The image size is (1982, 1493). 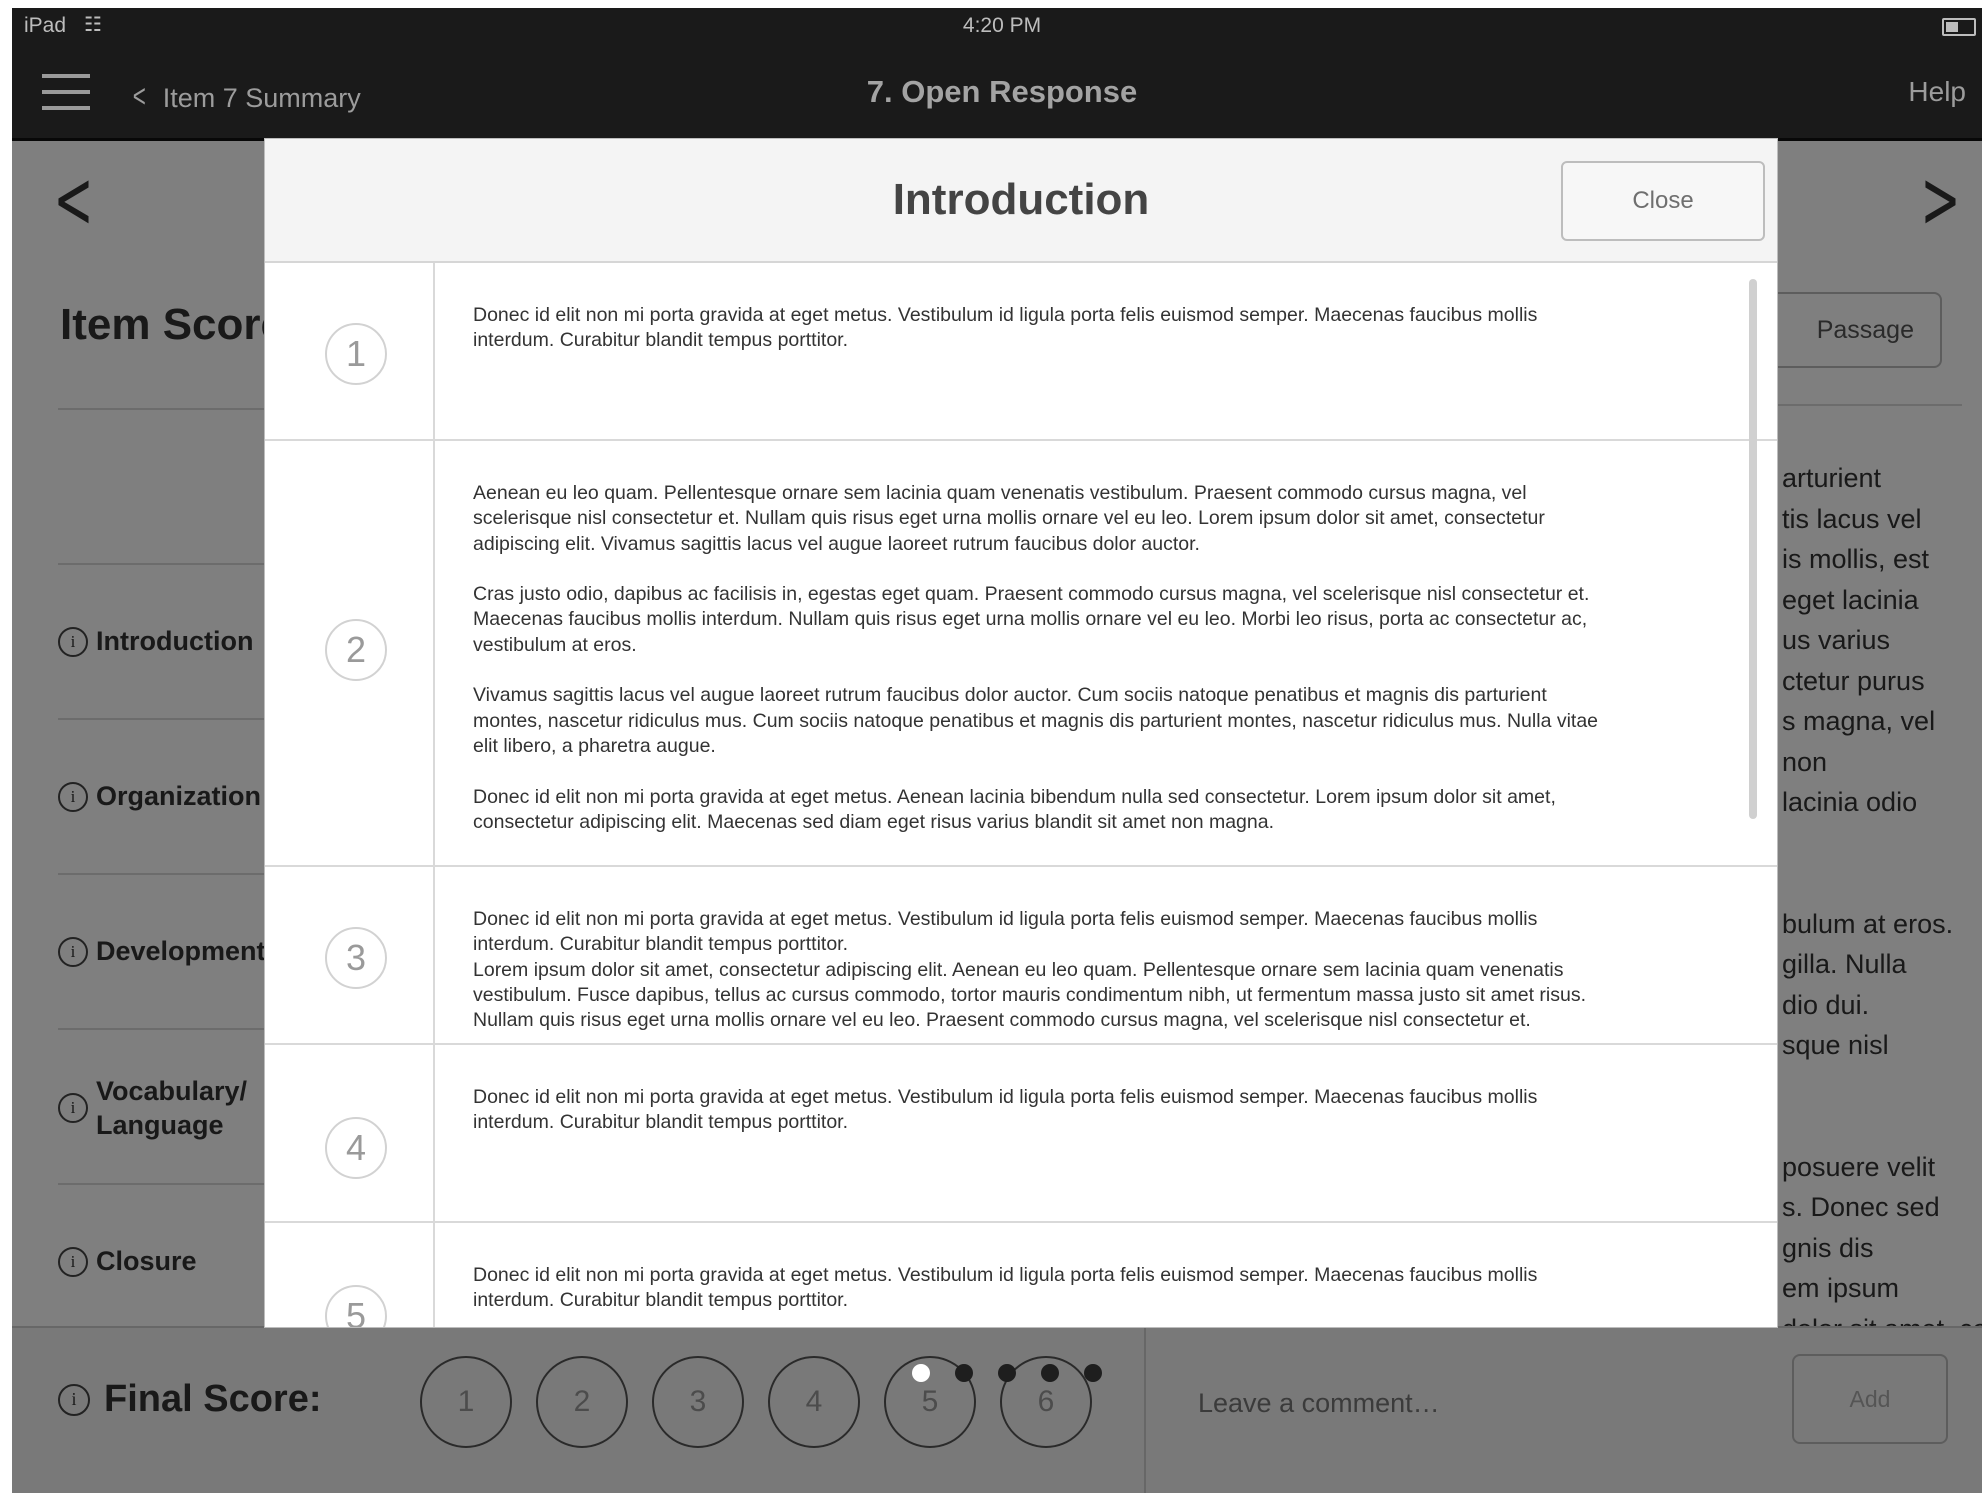 What do you see at coordinates (356, 958) in the screenshot?
I see `row-number: 3` at bounding box center [356, 958].